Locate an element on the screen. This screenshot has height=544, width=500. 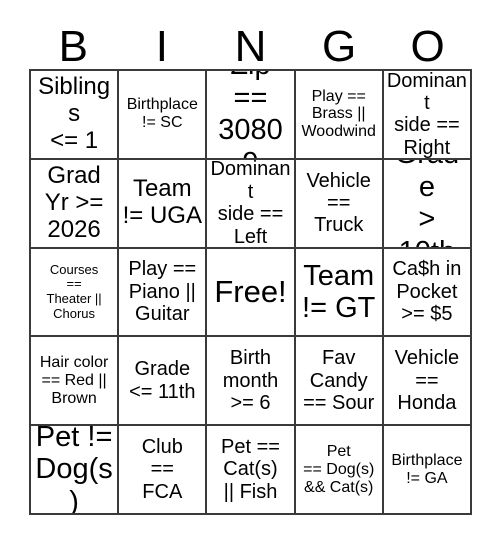
bingo-cell: Siblings <= 1 is located at coordinates (75, 115).